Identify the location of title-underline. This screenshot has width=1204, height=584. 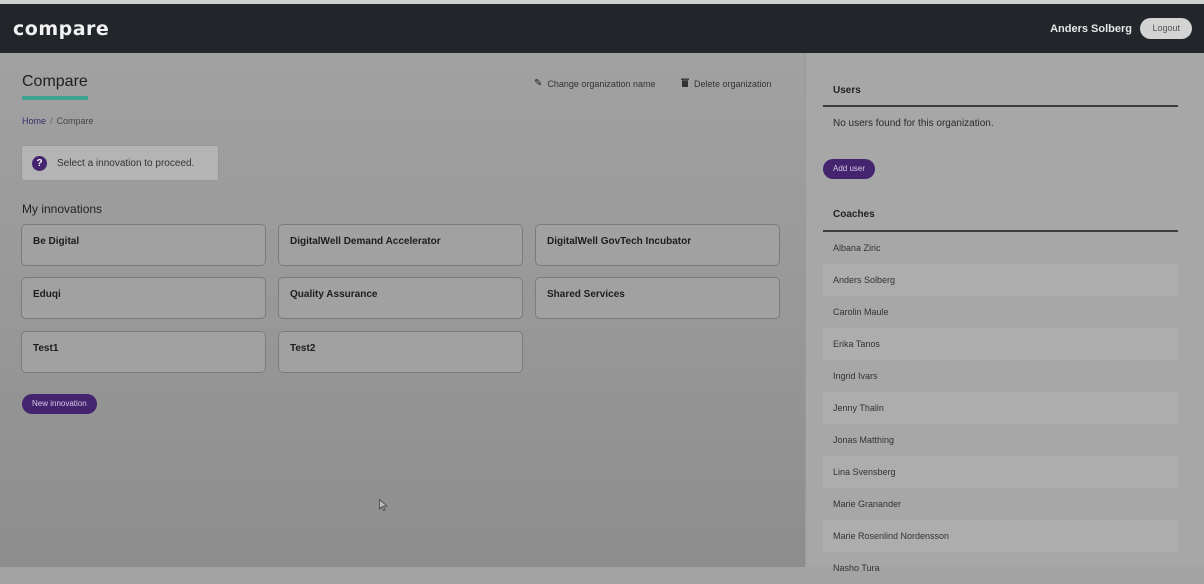
(55, 98).